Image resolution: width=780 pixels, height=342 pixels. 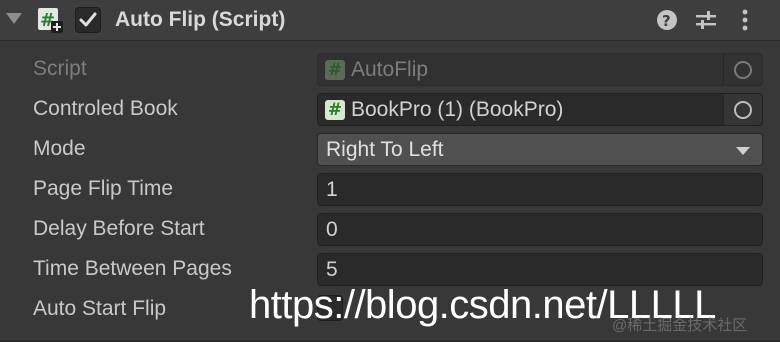 I want to click on controled-book-value: BookPro (1) (BookPro), so click(x=457, y=109).